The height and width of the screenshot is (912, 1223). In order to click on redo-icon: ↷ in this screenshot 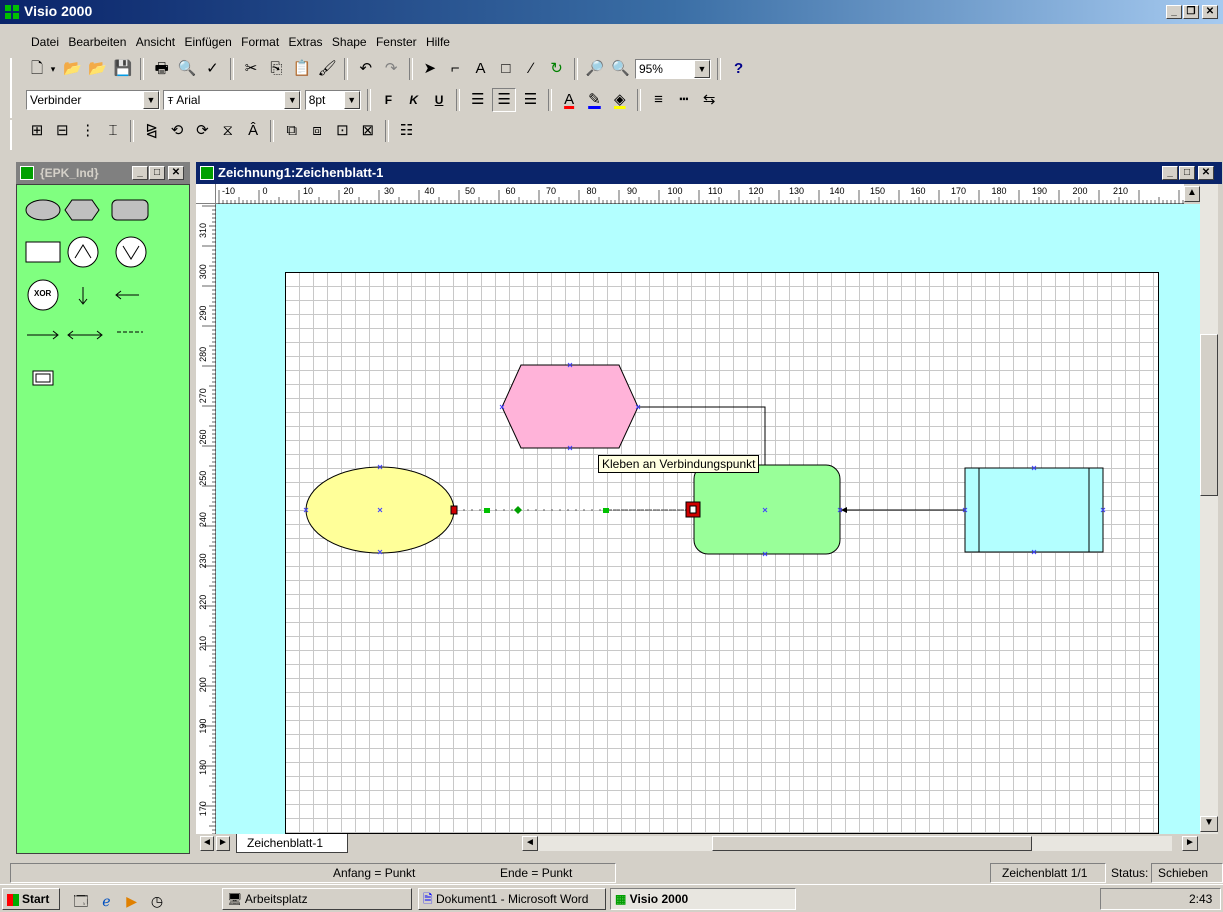, I will do `click(391, 69)`.